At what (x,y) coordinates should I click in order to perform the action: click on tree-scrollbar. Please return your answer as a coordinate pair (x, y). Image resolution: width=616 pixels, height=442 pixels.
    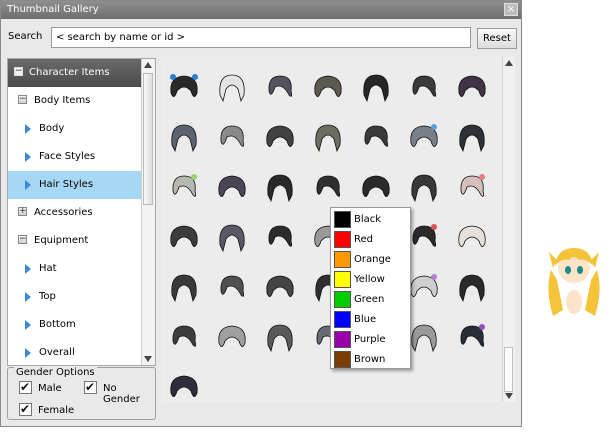
    Looking at the image, I should click on (148, 212).